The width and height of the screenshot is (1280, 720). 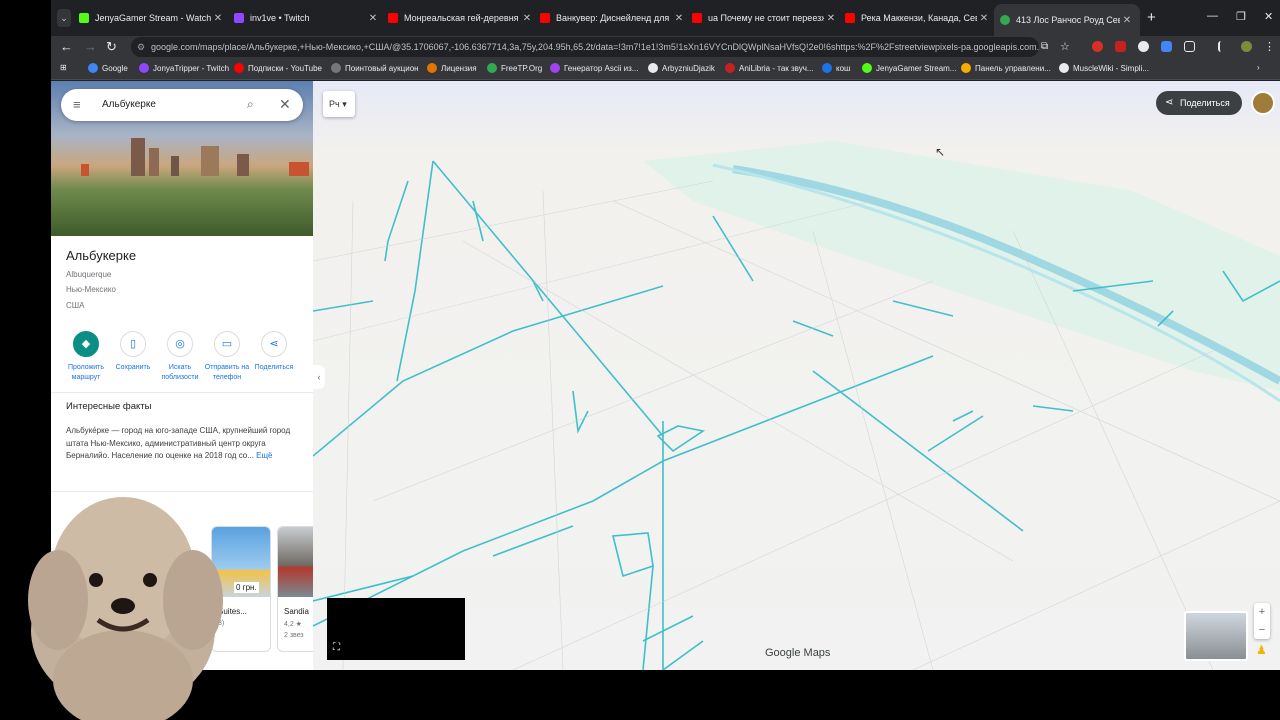 What do you see at coordinates (827, 68) in the screenshot?
I see `kosh-icon` at bounding box center [827, 68].